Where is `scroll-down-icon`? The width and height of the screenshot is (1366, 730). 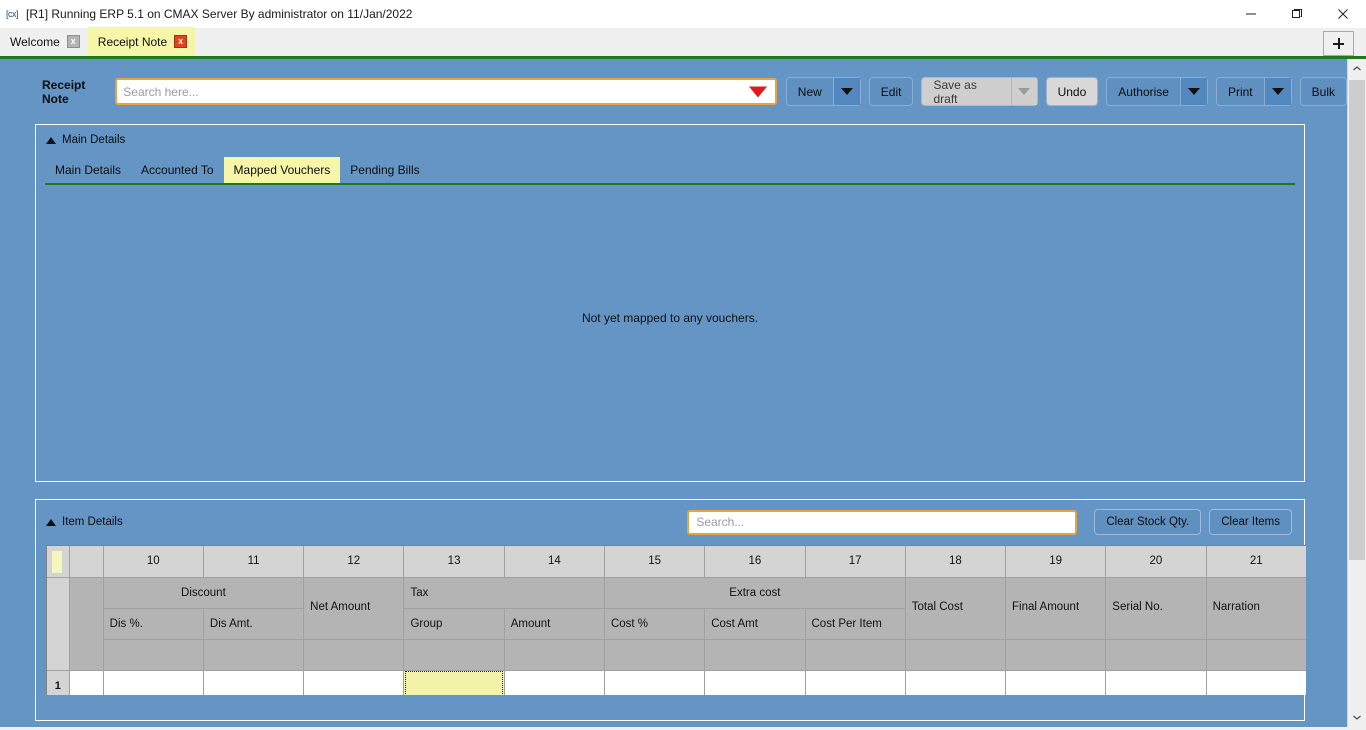 scroll-down-icon is located at coordinates (1357, 717).